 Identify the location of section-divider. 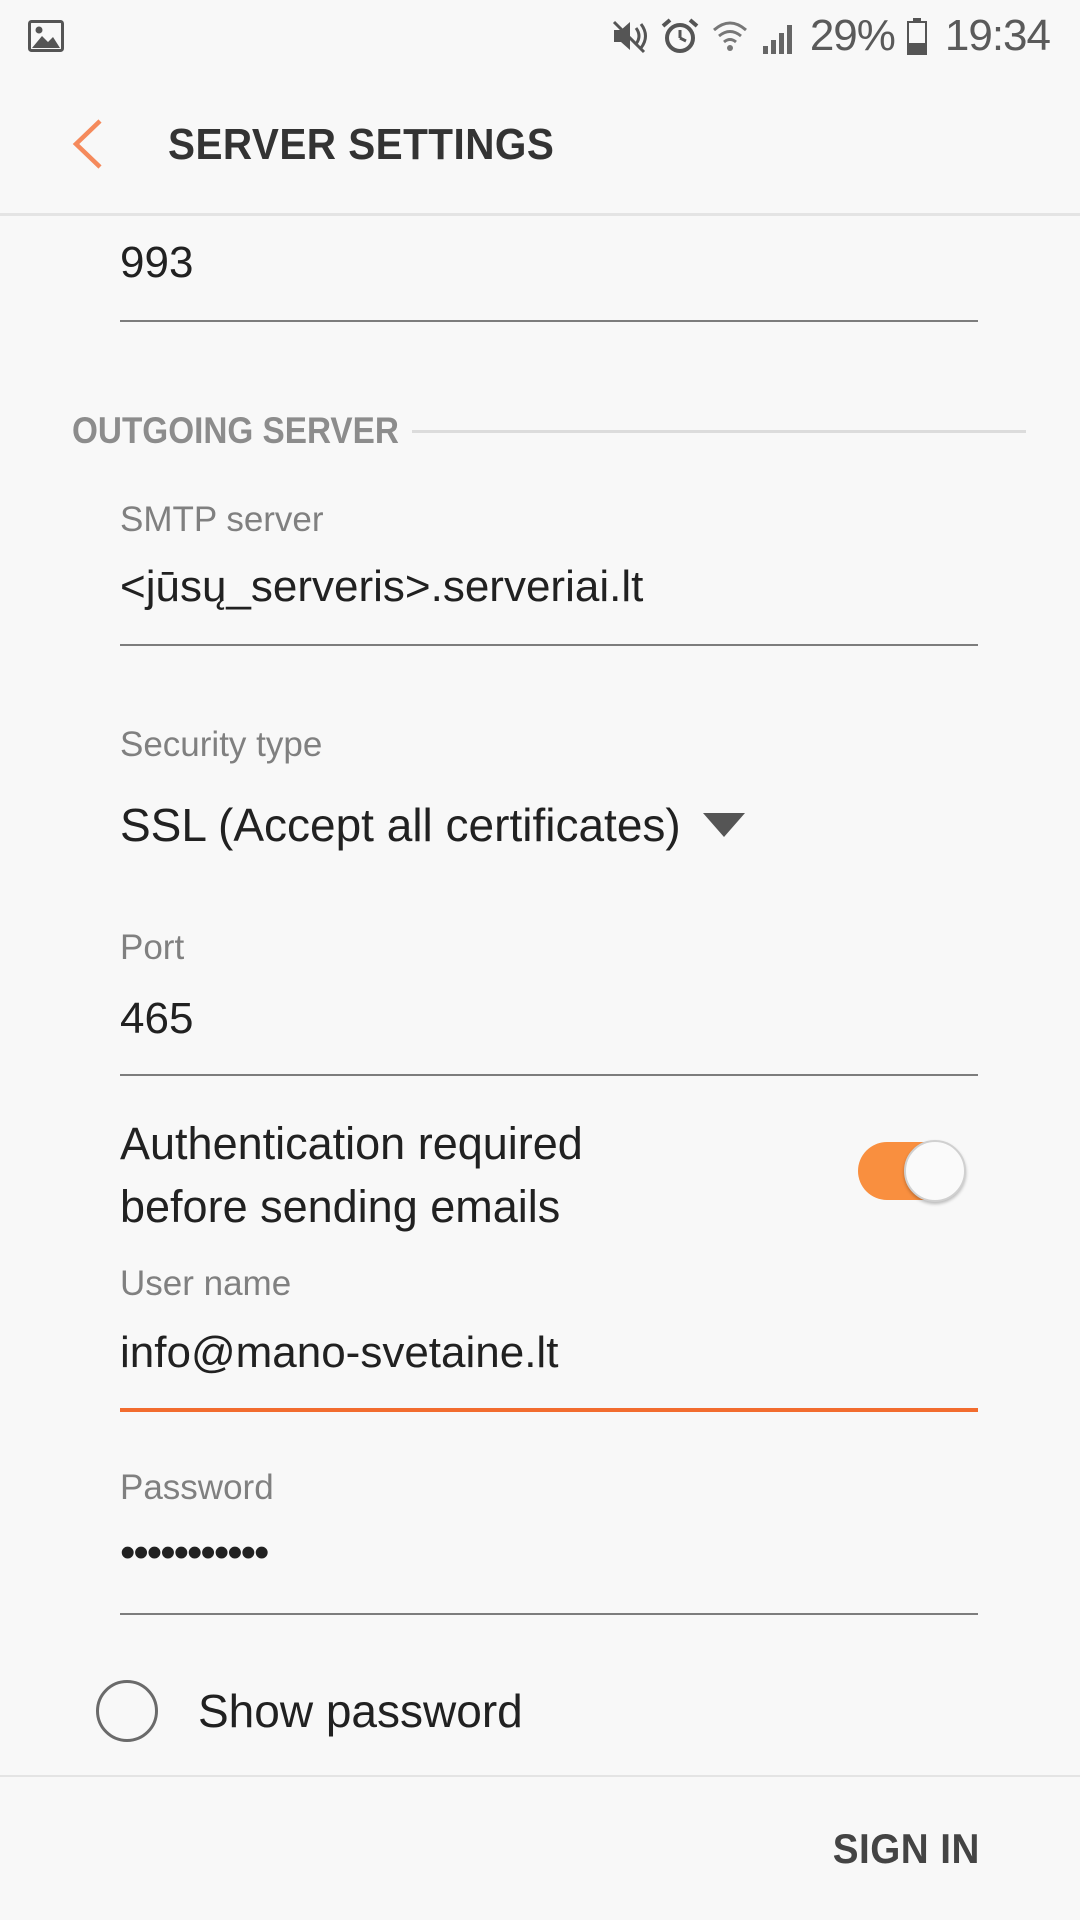
(719, 431).